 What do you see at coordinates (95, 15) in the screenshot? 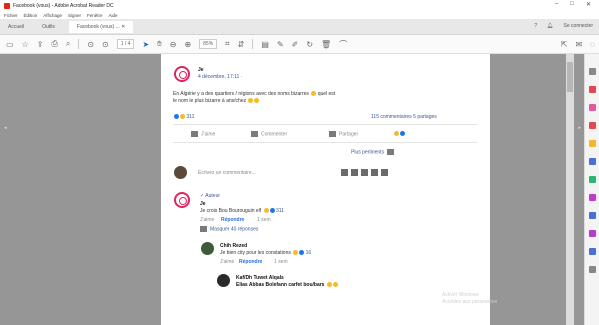
I see `menu-window: Fenêtre` at bounding box center [95, 15].